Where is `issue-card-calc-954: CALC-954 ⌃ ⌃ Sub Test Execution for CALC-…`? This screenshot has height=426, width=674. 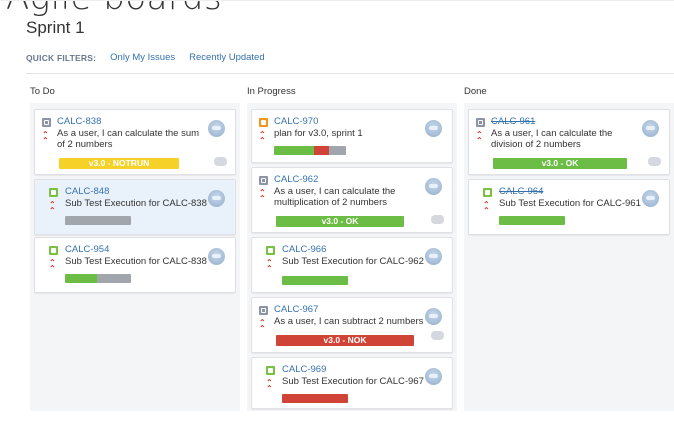
issue-card-calc-954: CALC-954 ⌃ ⌃ Sub Test Execution for CALC-… is located at coordinates (135, 265).